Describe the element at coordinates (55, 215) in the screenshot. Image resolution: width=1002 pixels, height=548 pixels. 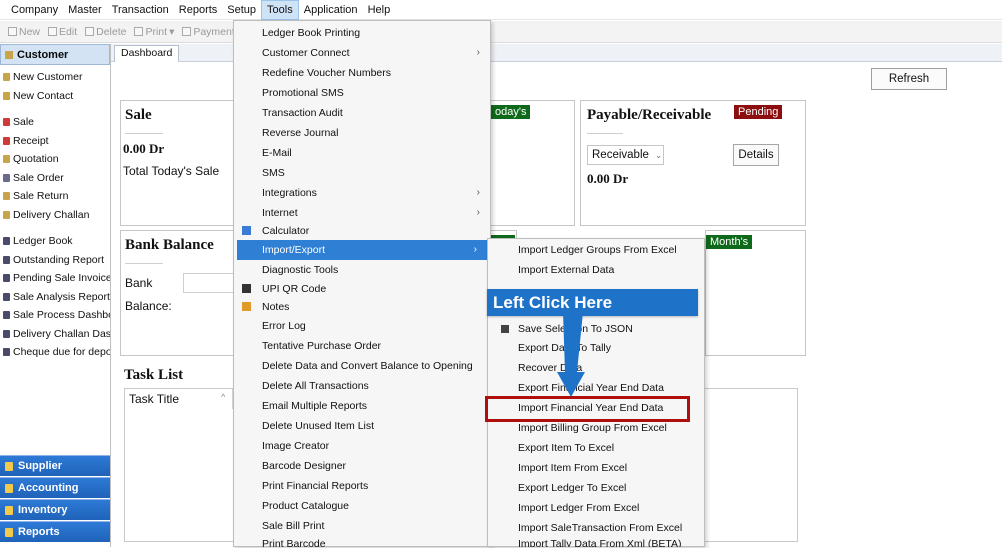
I see `sidebar-item-delivery-challan: Delivery Challan` at that location.